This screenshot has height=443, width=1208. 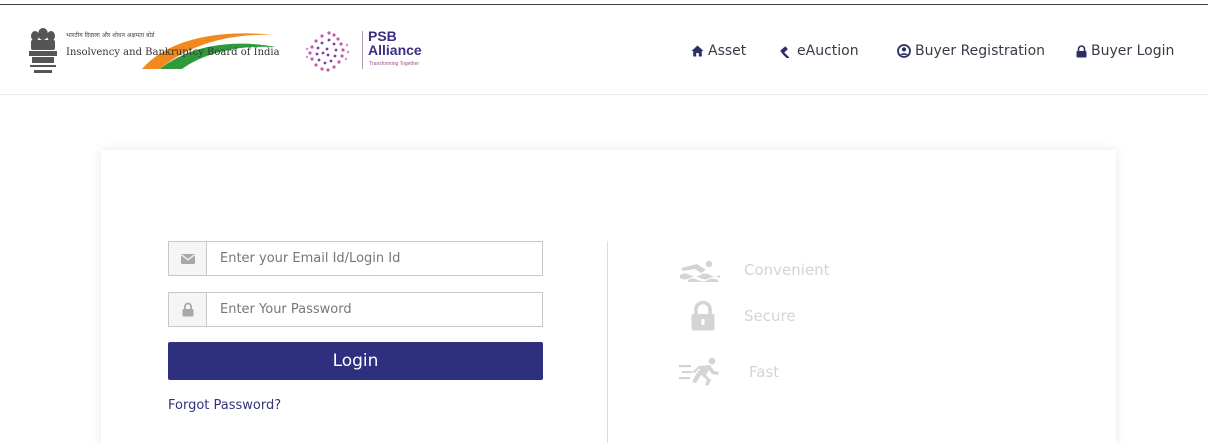 I want to click on runner-icon, so click(x=699, y=371).